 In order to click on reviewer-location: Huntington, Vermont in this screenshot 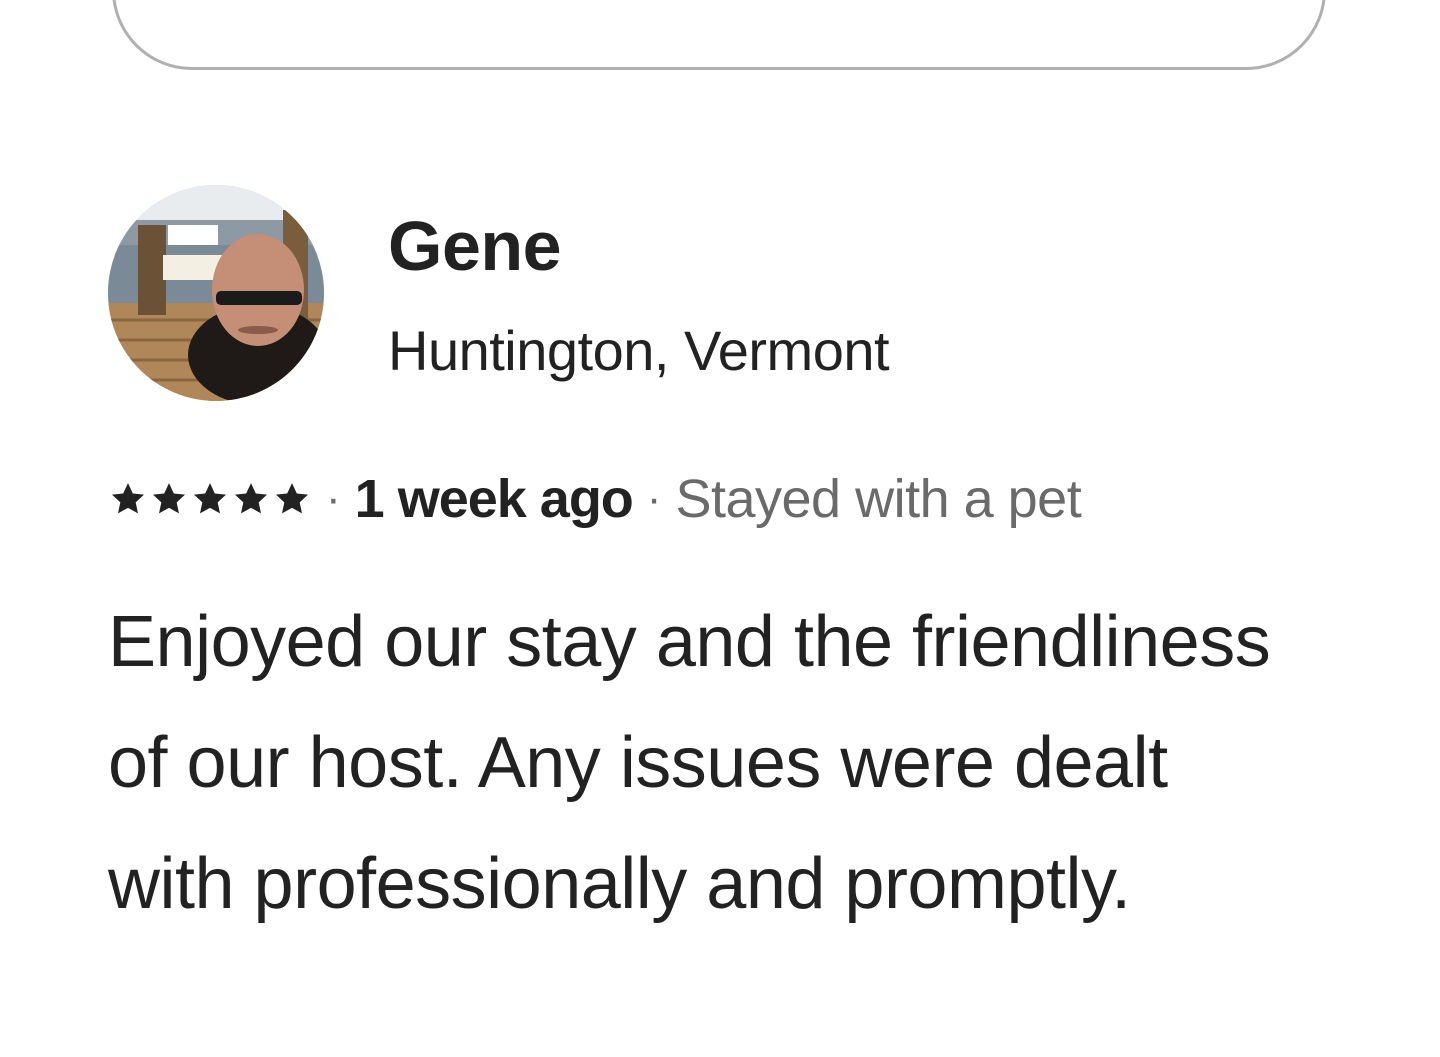, I will do `click(639, 350)`.